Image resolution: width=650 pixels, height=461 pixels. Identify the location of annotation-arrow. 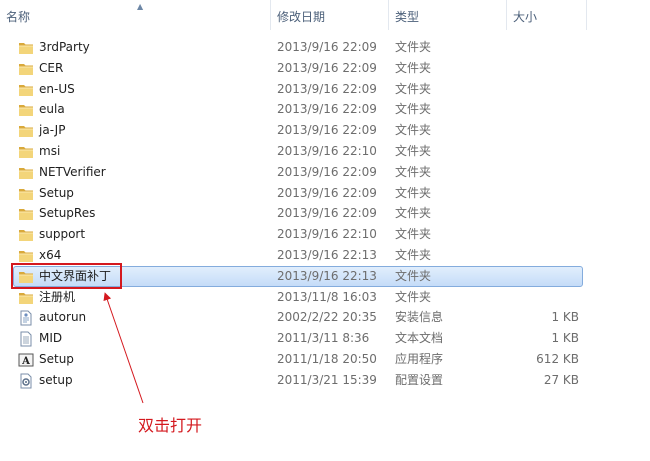
(123, 348).